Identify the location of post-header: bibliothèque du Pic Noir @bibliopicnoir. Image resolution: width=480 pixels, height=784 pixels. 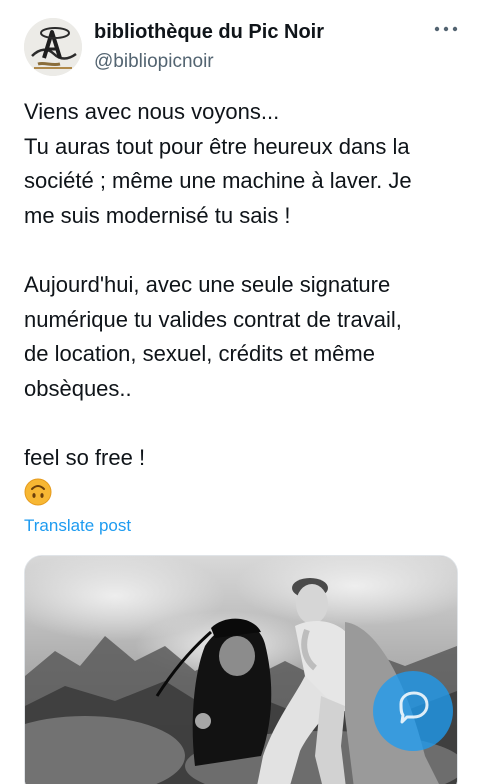
(243, 48).